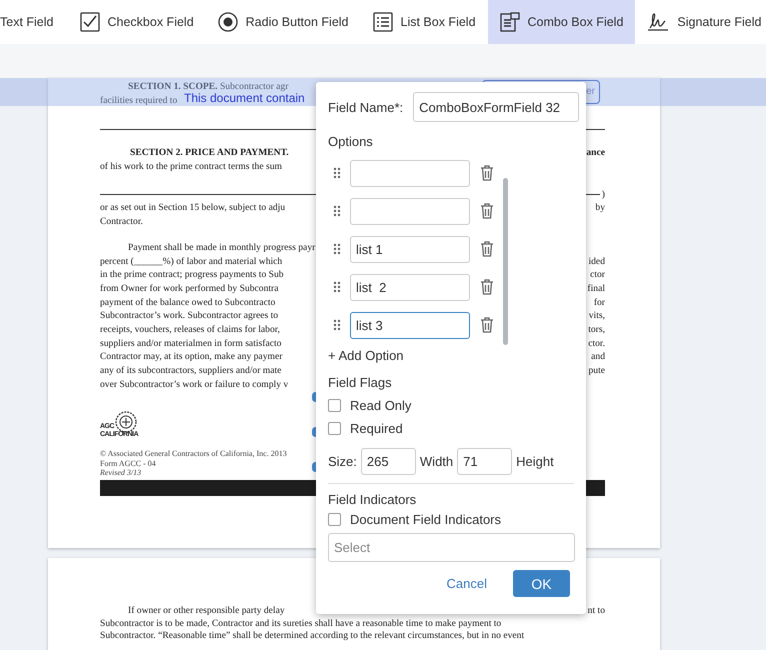  Describe the element at coordinates (121, 473) in the screenshot. I see `footer-text: Revised 3/13` at that location.